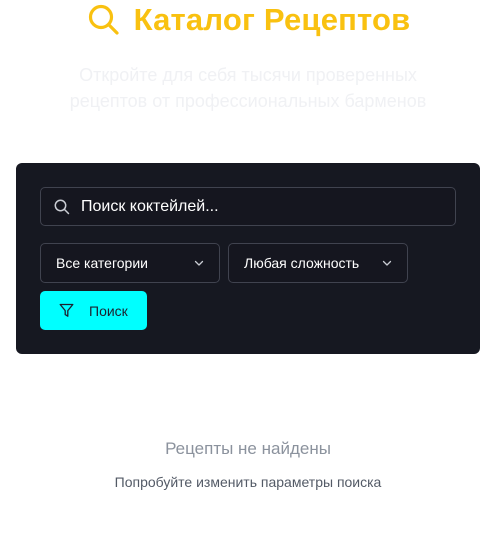 The width and height of the screenshot is (496, 543). Describe the element at coordinates (66, 310) in the screenshot. I see `filter-icon` at that location.